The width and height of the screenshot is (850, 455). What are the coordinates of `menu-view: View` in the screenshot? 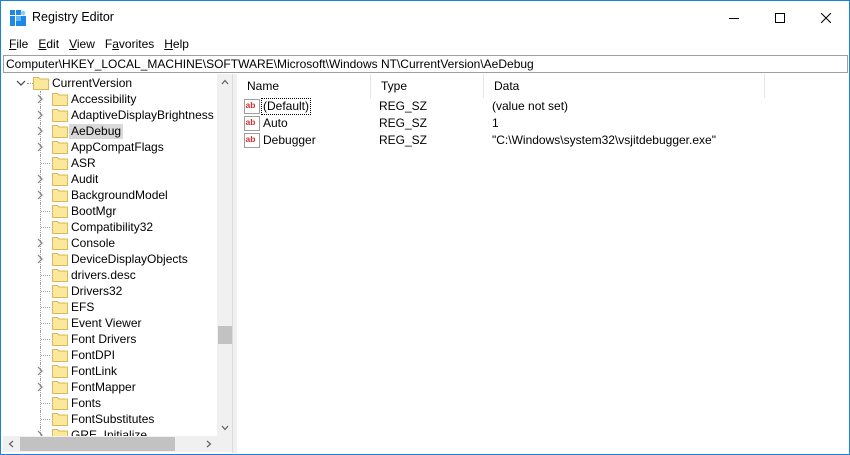 It's located at (82, 44).